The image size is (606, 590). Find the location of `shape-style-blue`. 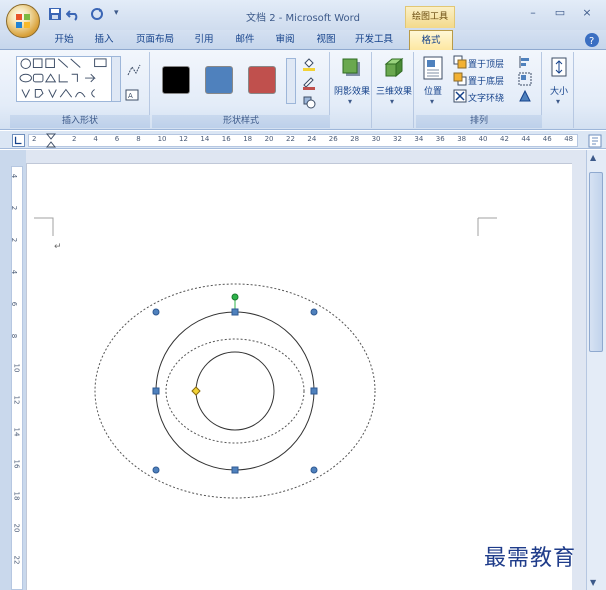

shape-style-blue is located at coordinates (219, 80).